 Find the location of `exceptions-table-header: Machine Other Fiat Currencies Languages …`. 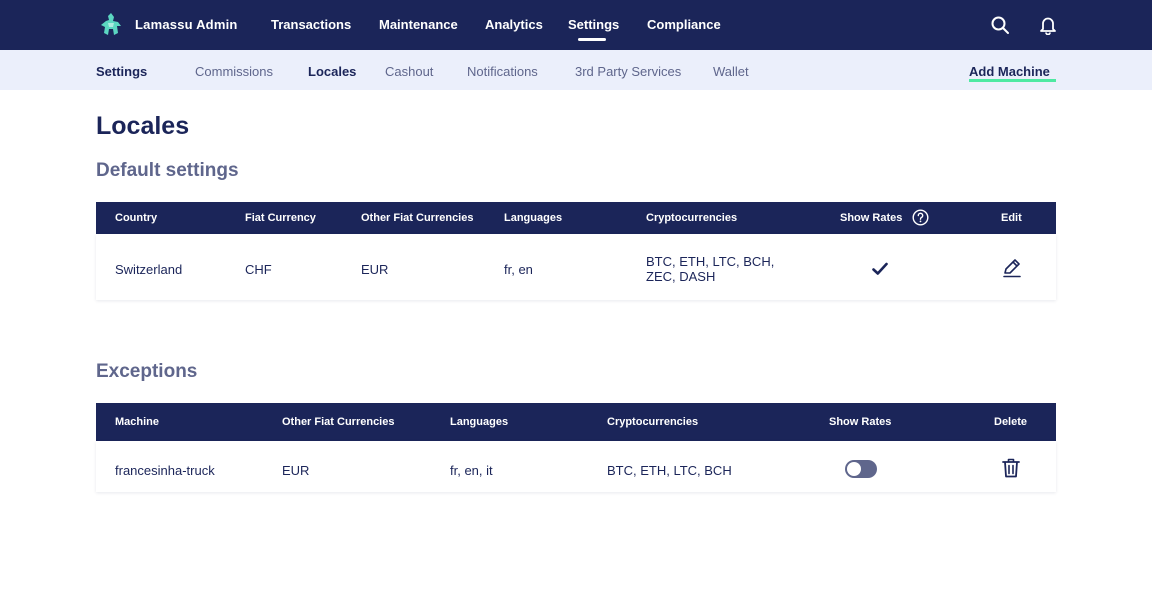

exceptions-table-header: Machine Other Fiat Currencies Languages … is located at coordinates (576, 422).